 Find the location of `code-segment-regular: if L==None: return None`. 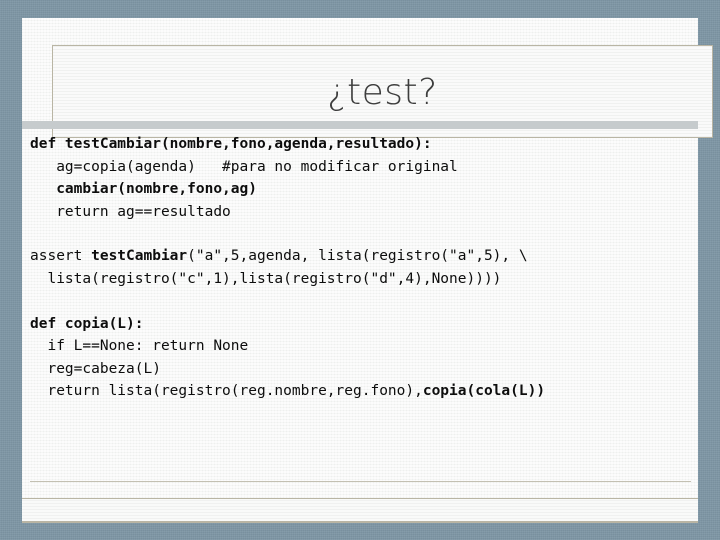

code-segment-regular: if L==None: return None is located at coordinates (139, 346).